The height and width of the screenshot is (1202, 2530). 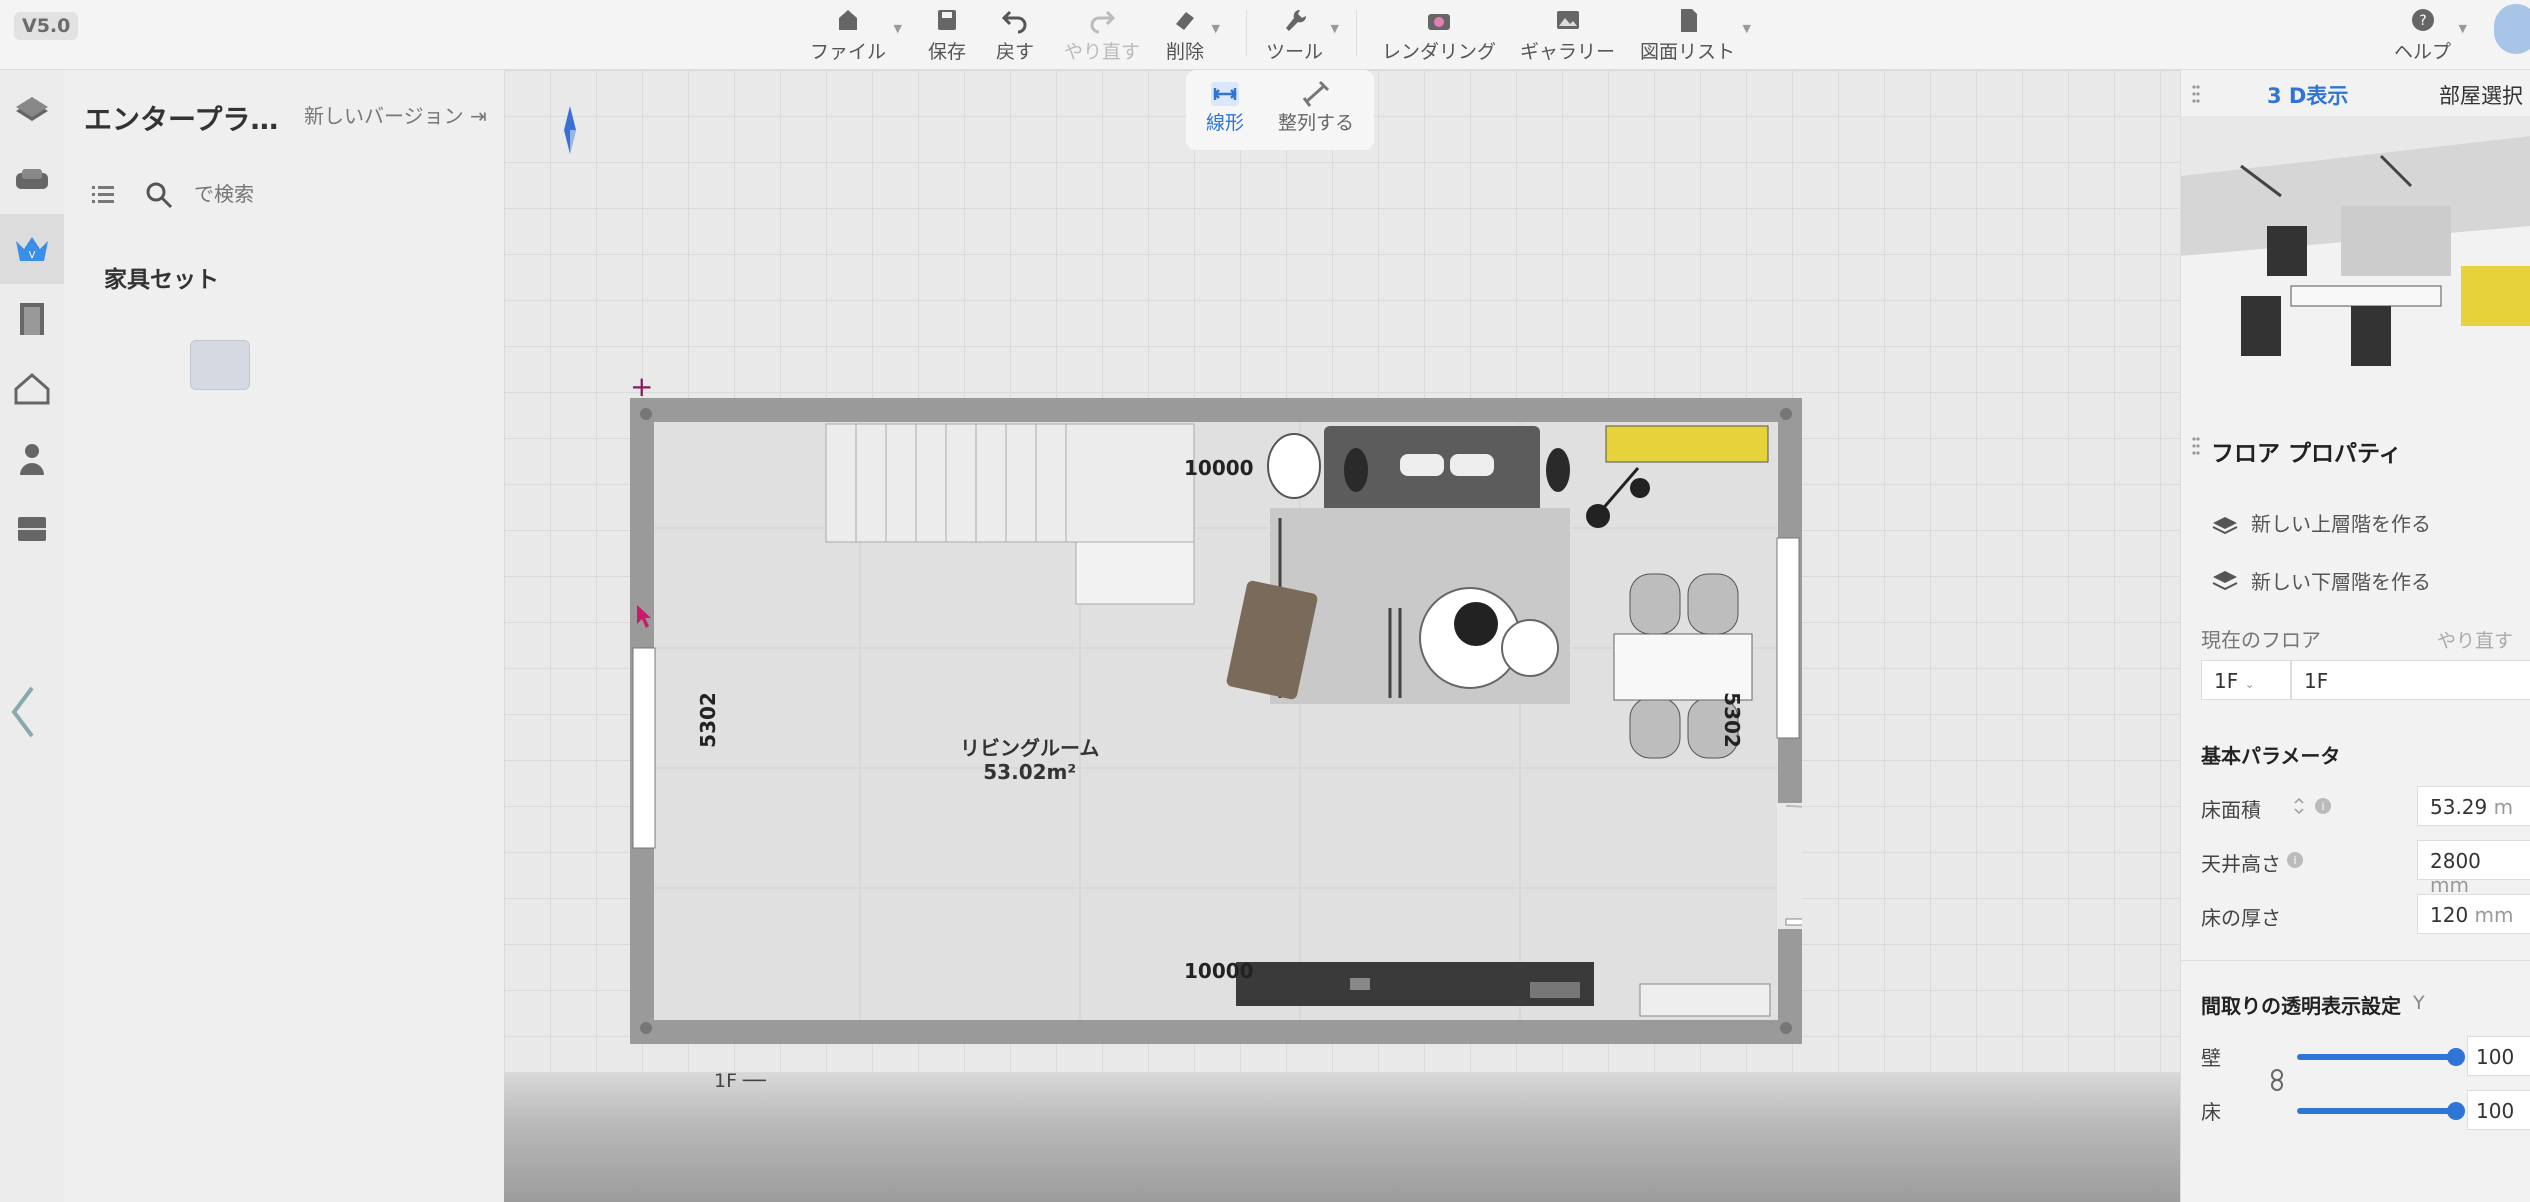 I want to click on mode-align: 整列する, so click(x=1316, y=107).